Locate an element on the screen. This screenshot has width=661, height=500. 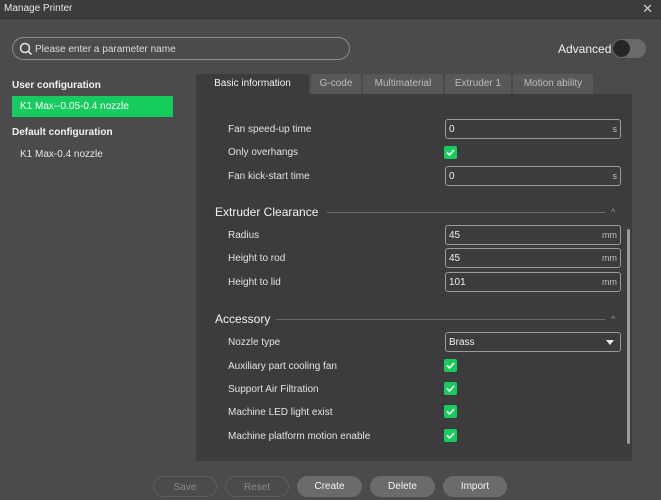
nozzle-type-select: Brass is located at coordinates (533, 342).